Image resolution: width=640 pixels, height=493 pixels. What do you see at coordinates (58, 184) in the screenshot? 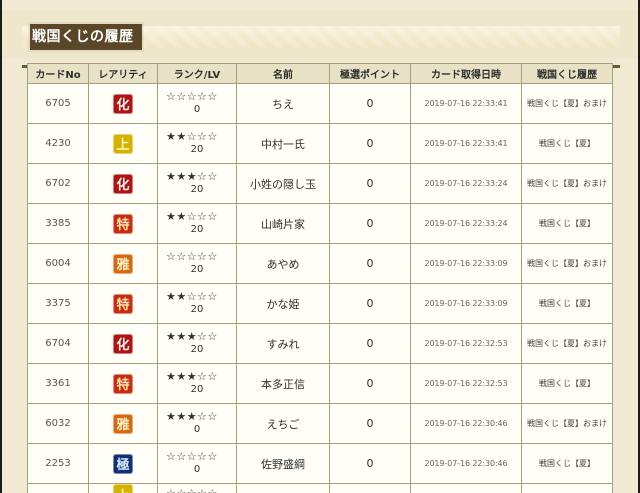
I see `card-number: 6702` at bounding box center [58, 184].